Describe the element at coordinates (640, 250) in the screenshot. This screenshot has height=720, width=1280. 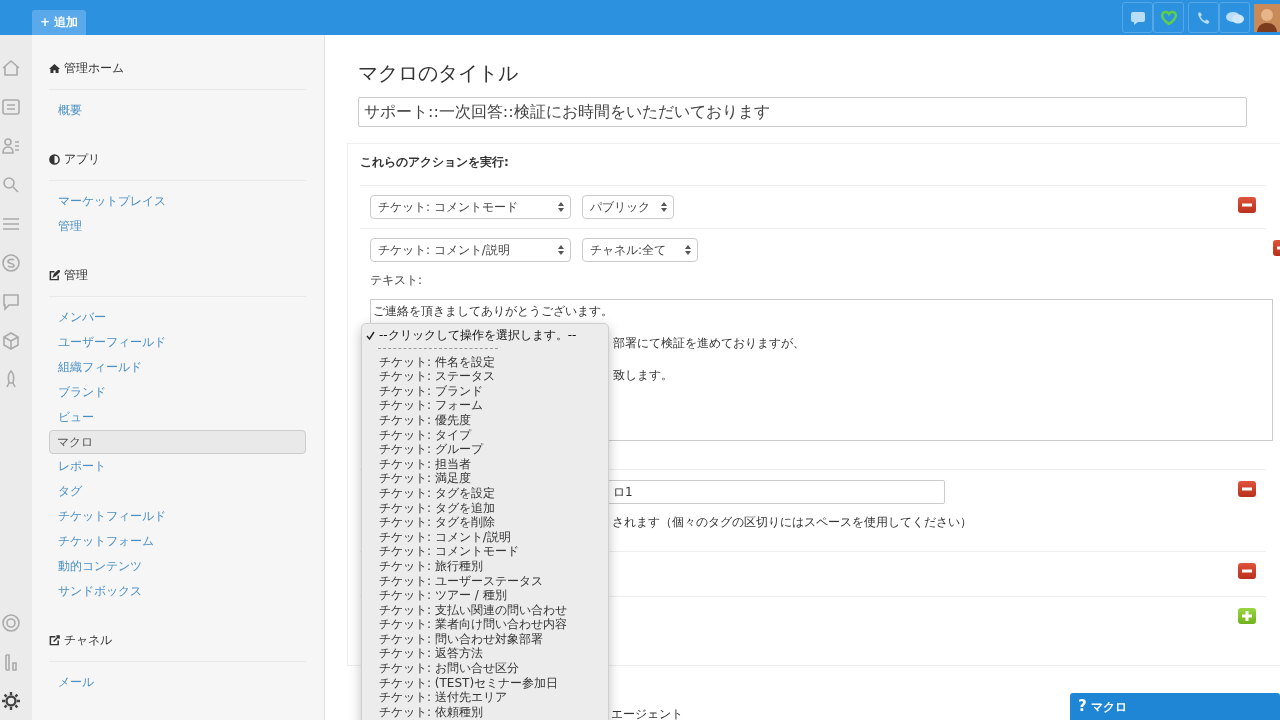
I see `select-dropdown: チャネル:全て` at that location.